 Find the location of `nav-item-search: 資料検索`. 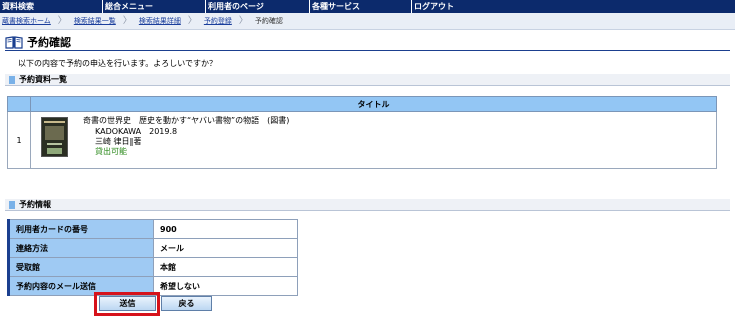

nav-item-search: 資料検索 is located at coordinates (51, 6).